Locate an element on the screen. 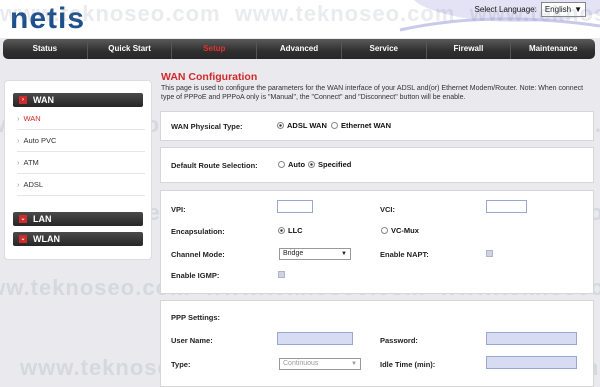 Image resolution: width=600 pixels, height=387 pixels. idle-time-input is located at coordinates (531, 362).